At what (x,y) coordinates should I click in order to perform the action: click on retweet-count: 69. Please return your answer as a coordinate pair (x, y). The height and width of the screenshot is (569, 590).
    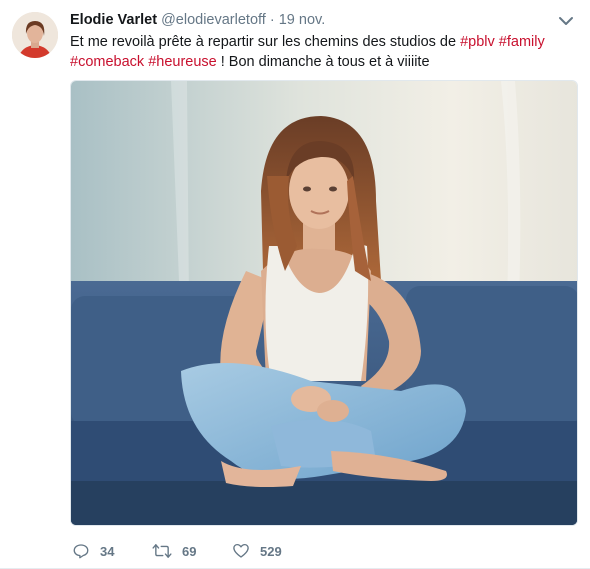
    Looking at the image, I should click on (189, 551).